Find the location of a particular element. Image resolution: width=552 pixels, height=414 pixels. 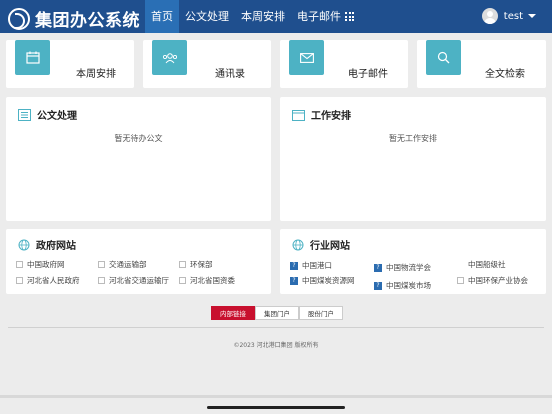

work-schedule-panel: 工作安排 暂无工作安排 is located at coordinates (413, 159).